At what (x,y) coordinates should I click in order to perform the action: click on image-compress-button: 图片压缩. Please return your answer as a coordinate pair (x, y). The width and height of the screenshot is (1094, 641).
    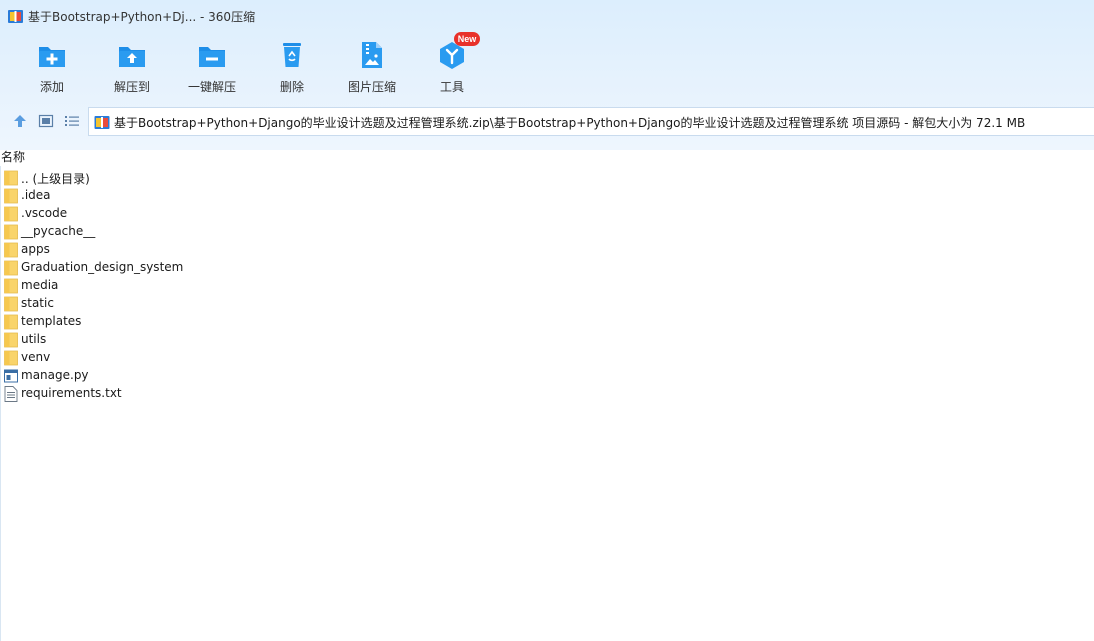
    Looking at the image, I should click on (372, 68).